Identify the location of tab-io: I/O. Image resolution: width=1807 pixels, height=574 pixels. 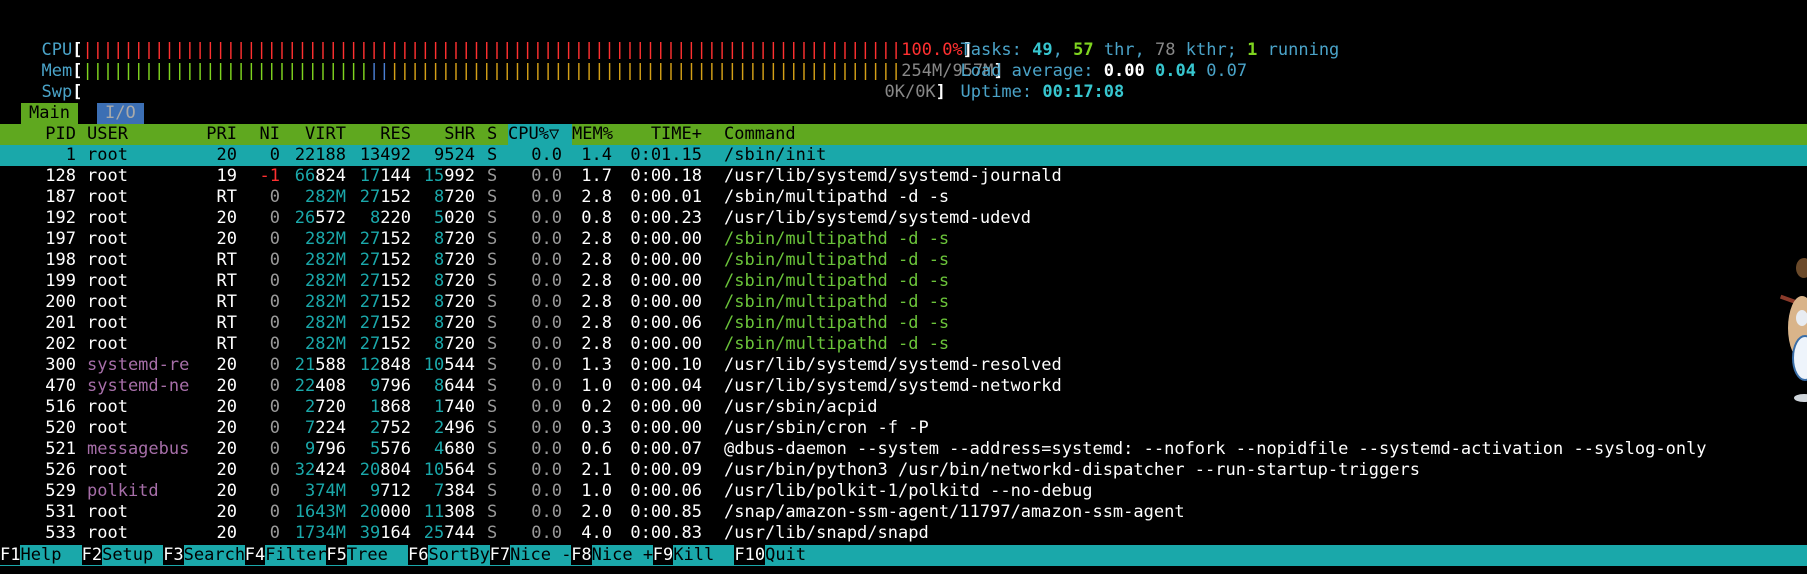
(120, 113).